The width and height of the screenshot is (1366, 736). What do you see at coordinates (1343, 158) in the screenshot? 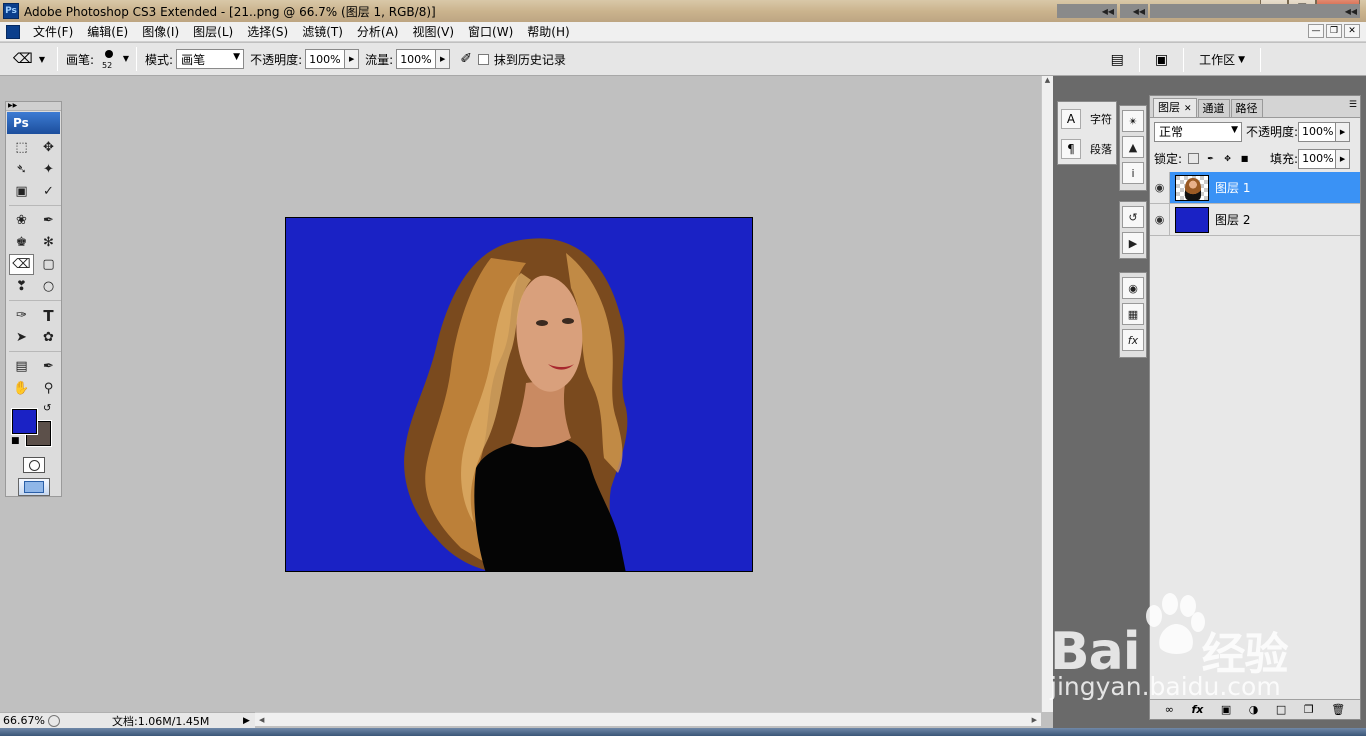
I see `fill-slider-button: ▶` at bounding box center [1343, 158].